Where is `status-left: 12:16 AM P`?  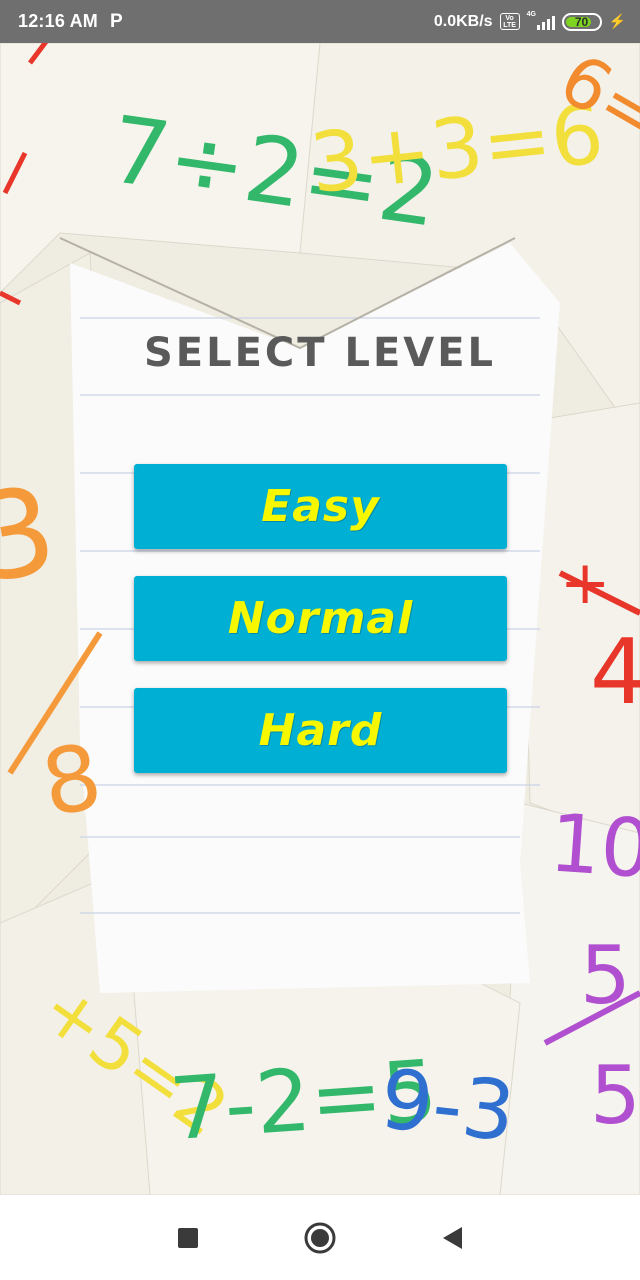
status-left: 12:16 AM P is located at coordinates (70, 22).